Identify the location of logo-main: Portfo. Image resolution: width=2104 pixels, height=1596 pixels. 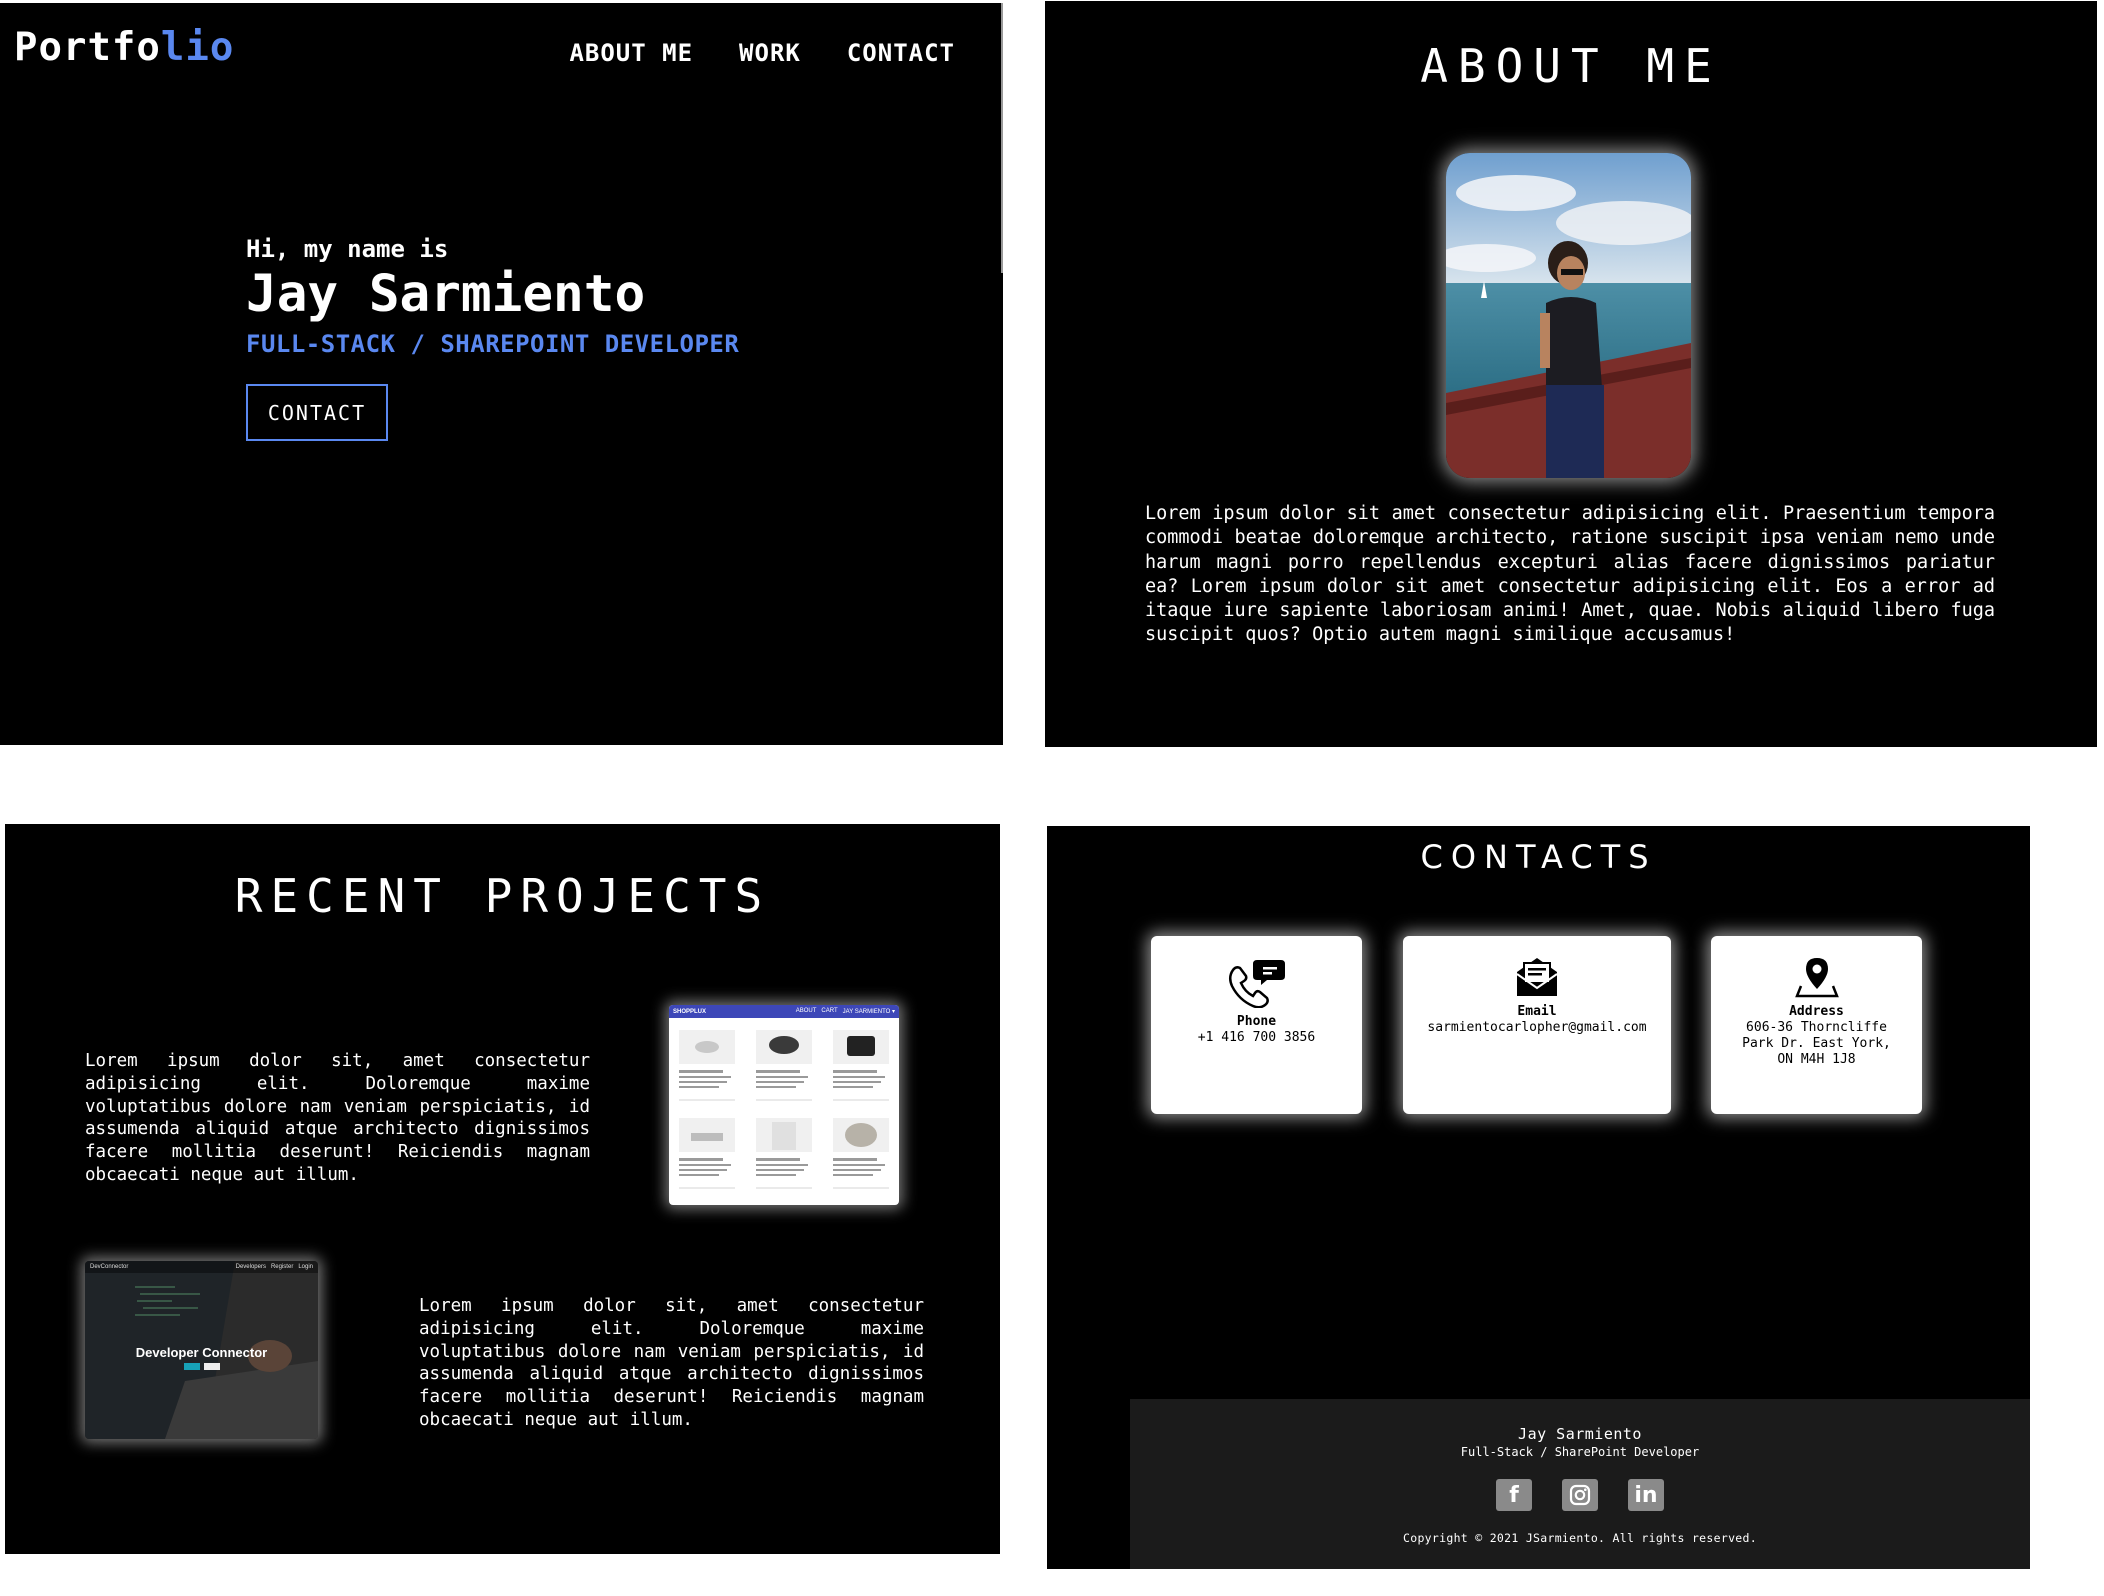
(87, 47).